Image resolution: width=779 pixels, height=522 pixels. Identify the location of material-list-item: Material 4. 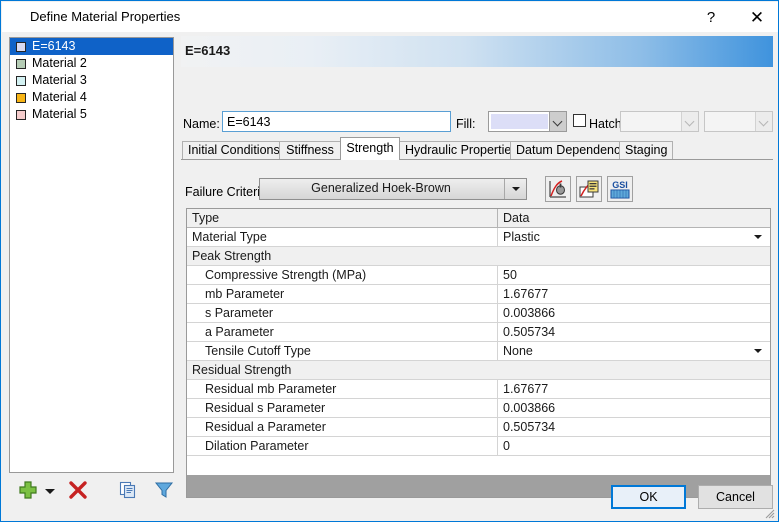
(91, 97).